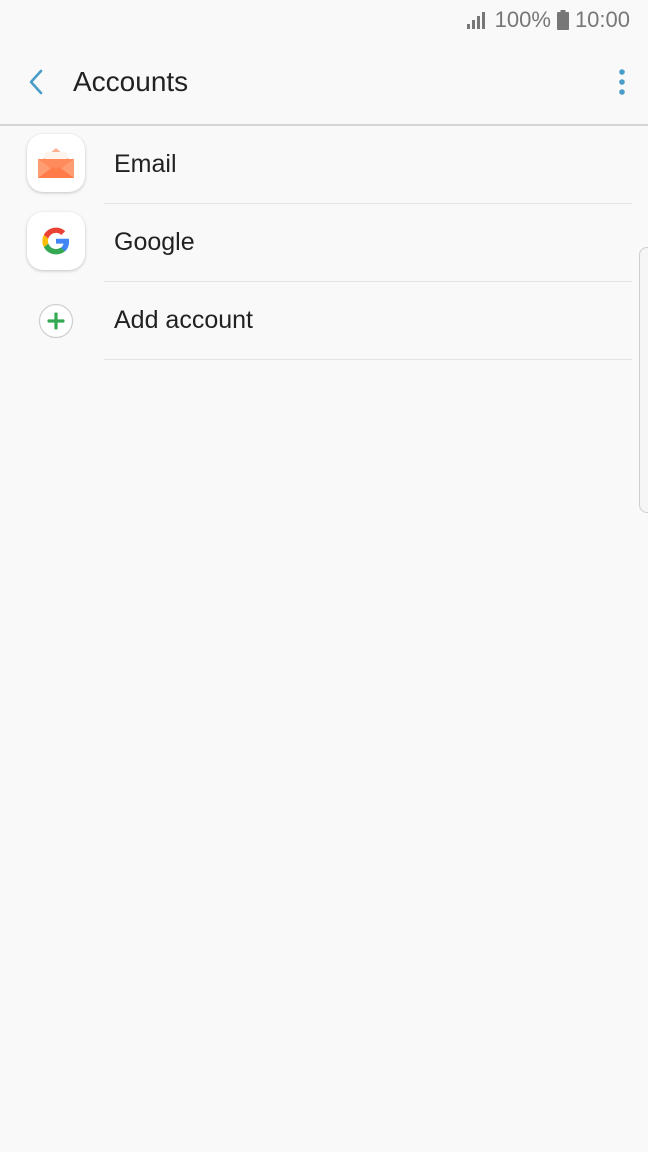  I want to click on list-item-label: Google, so click(154, 242).